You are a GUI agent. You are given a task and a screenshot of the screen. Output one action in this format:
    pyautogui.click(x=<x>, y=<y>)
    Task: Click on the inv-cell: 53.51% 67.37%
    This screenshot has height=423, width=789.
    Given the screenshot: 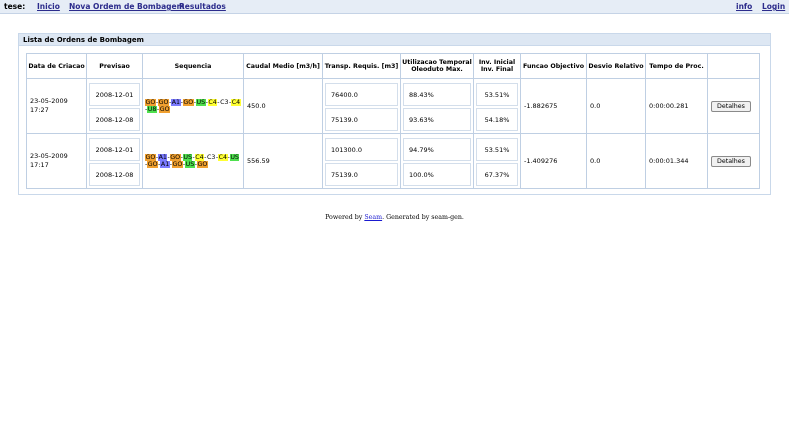 What is the action you would take?
    pyautogui.click(x=497, y=161)
    